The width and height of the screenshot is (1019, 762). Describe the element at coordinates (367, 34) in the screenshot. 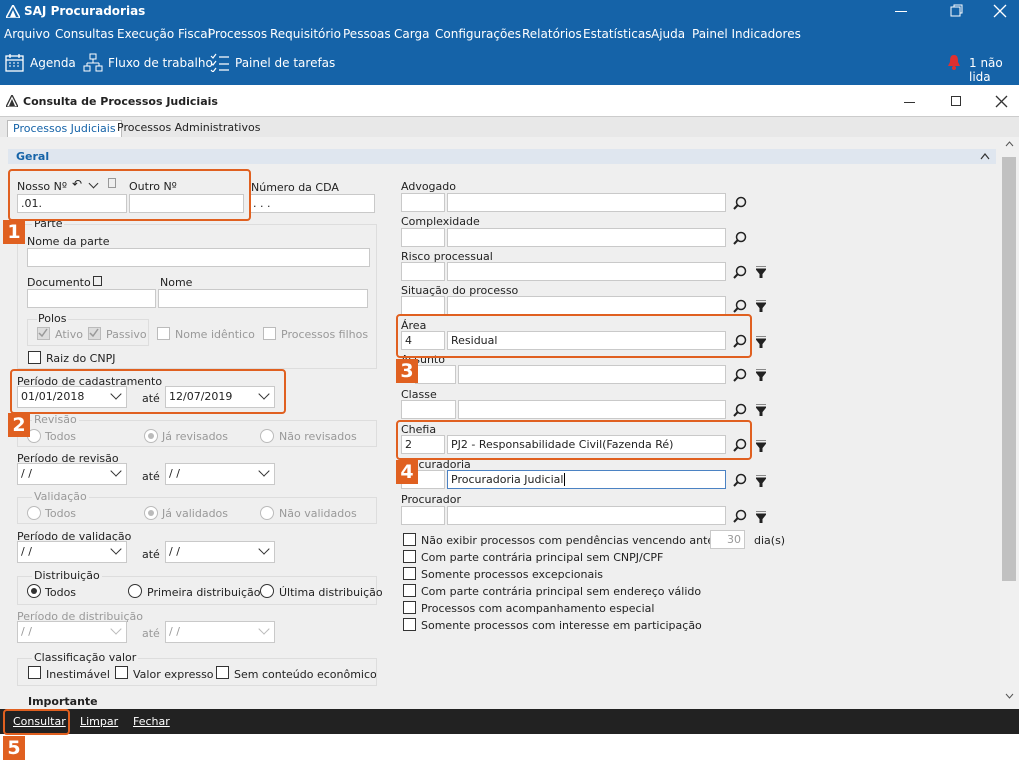

I see `menu-pessoas: Pessoas` at that location.